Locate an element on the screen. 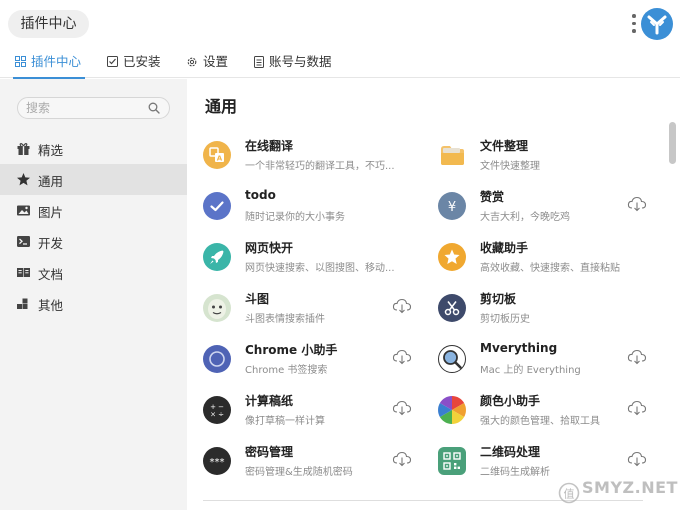  svg-text: A is located at coordinates (220, 159).